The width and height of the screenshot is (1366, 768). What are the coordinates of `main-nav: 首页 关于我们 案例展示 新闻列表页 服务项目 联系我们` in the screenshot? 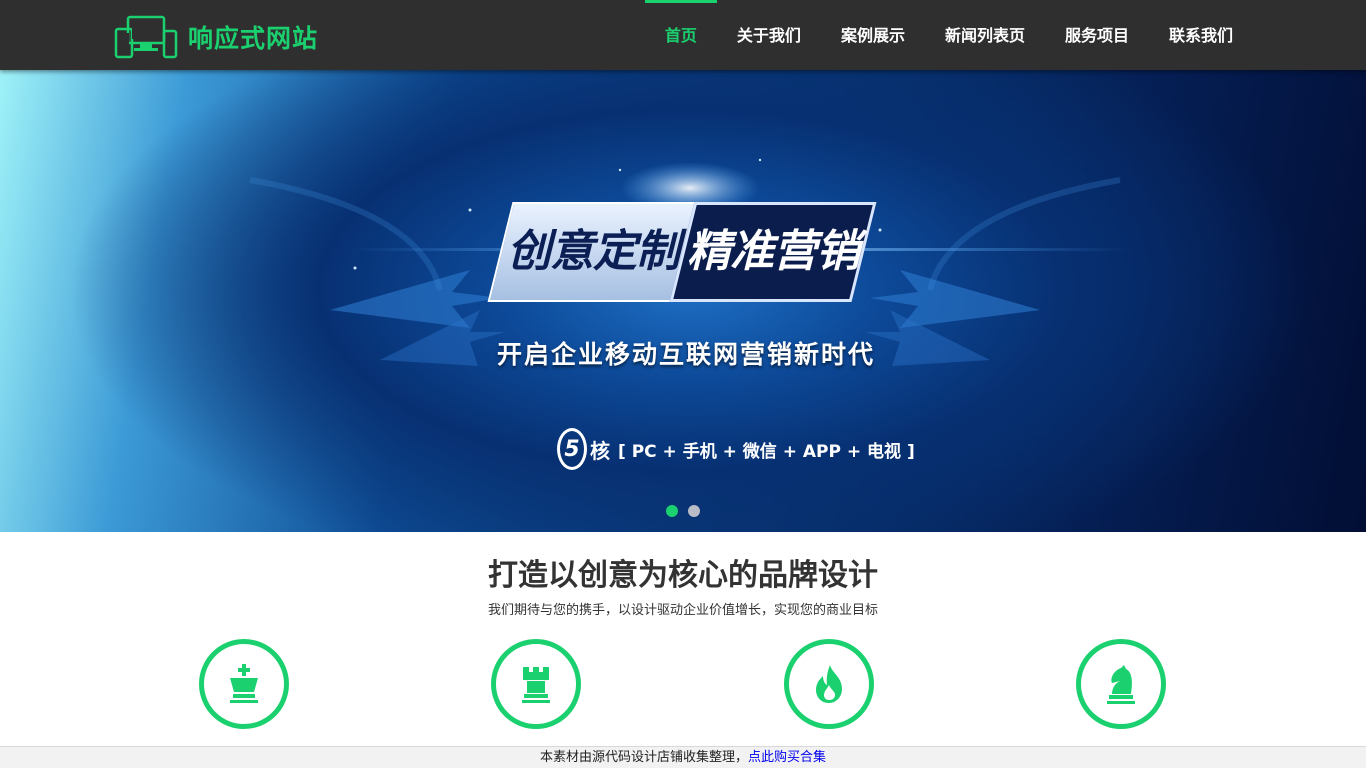 It's located at (948, 35).